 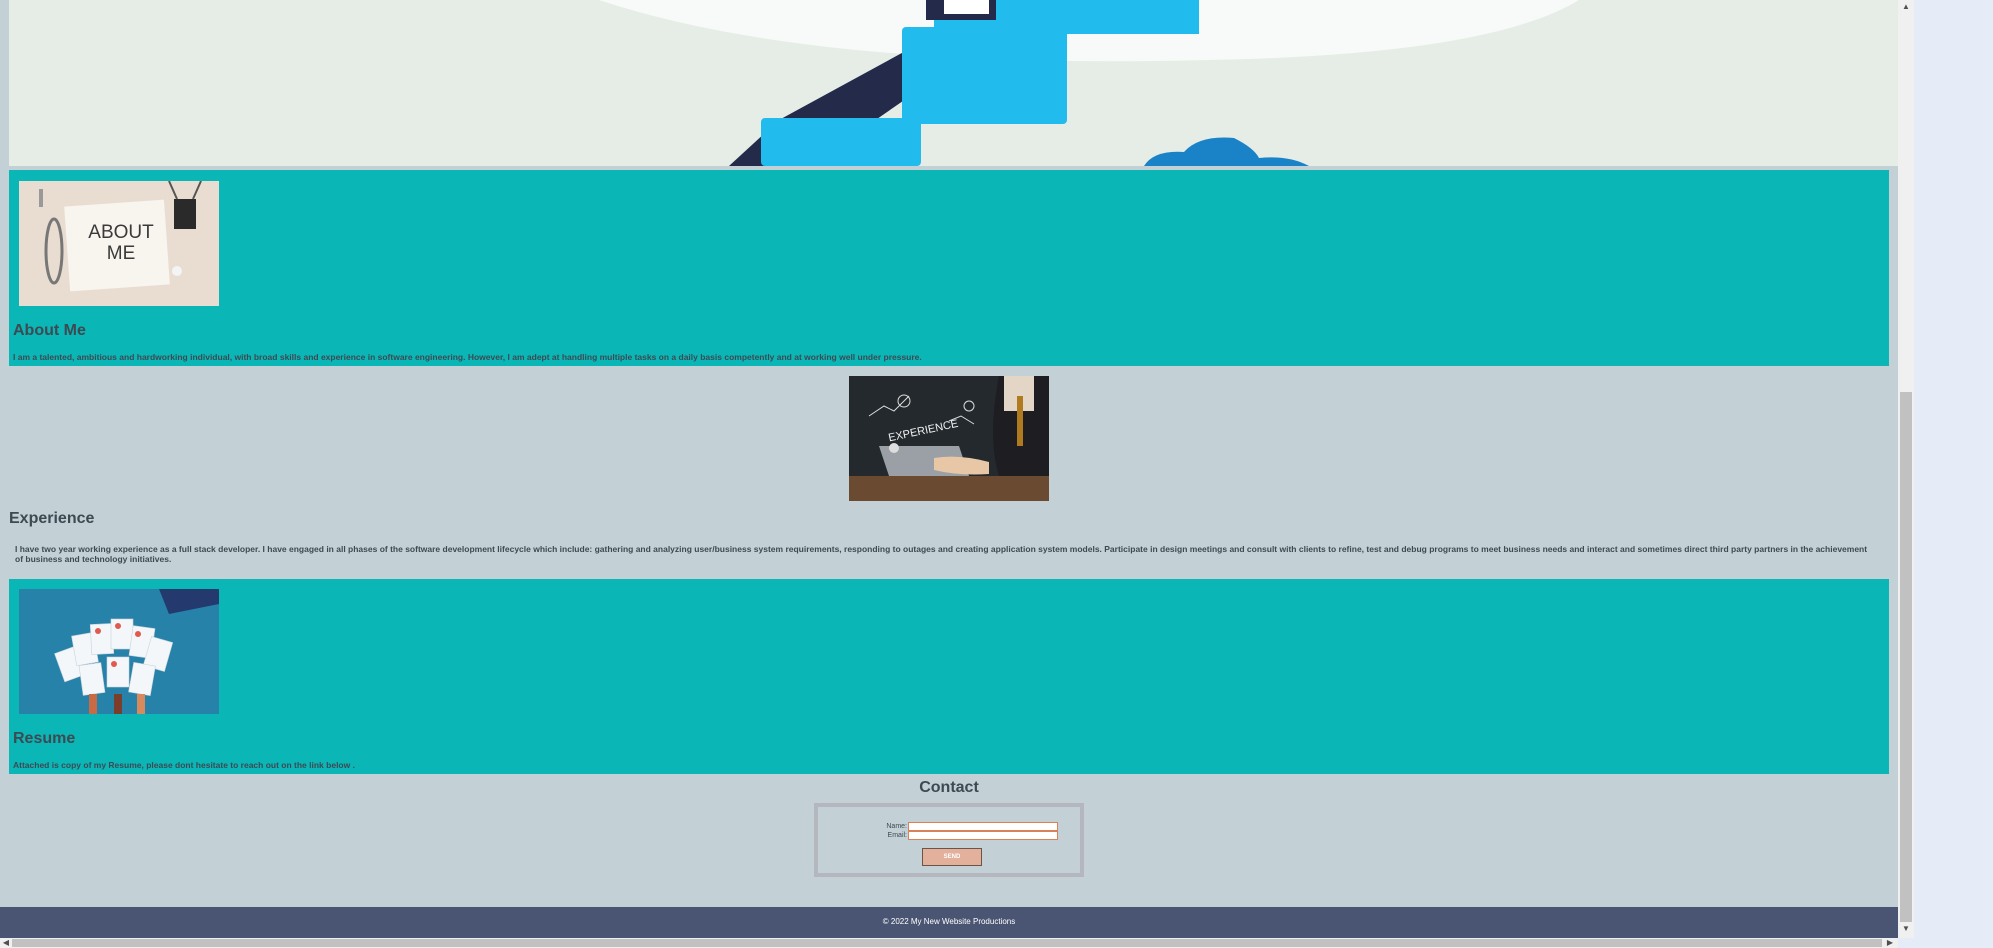 What do you see at coordinates (1906, 657) in the screenshot?
I see `vertical-scrollbar-thumb` at bounding box center [1906, 657].